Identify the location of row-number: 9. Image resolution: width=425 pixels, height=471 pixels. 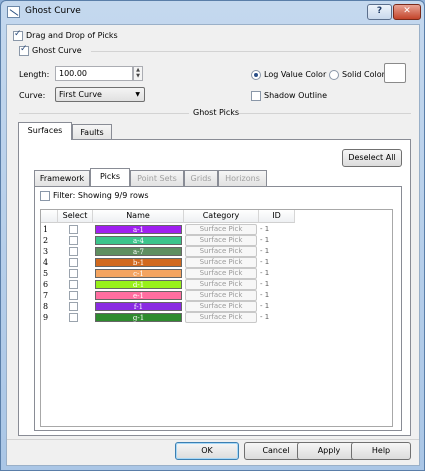
(46, 317).